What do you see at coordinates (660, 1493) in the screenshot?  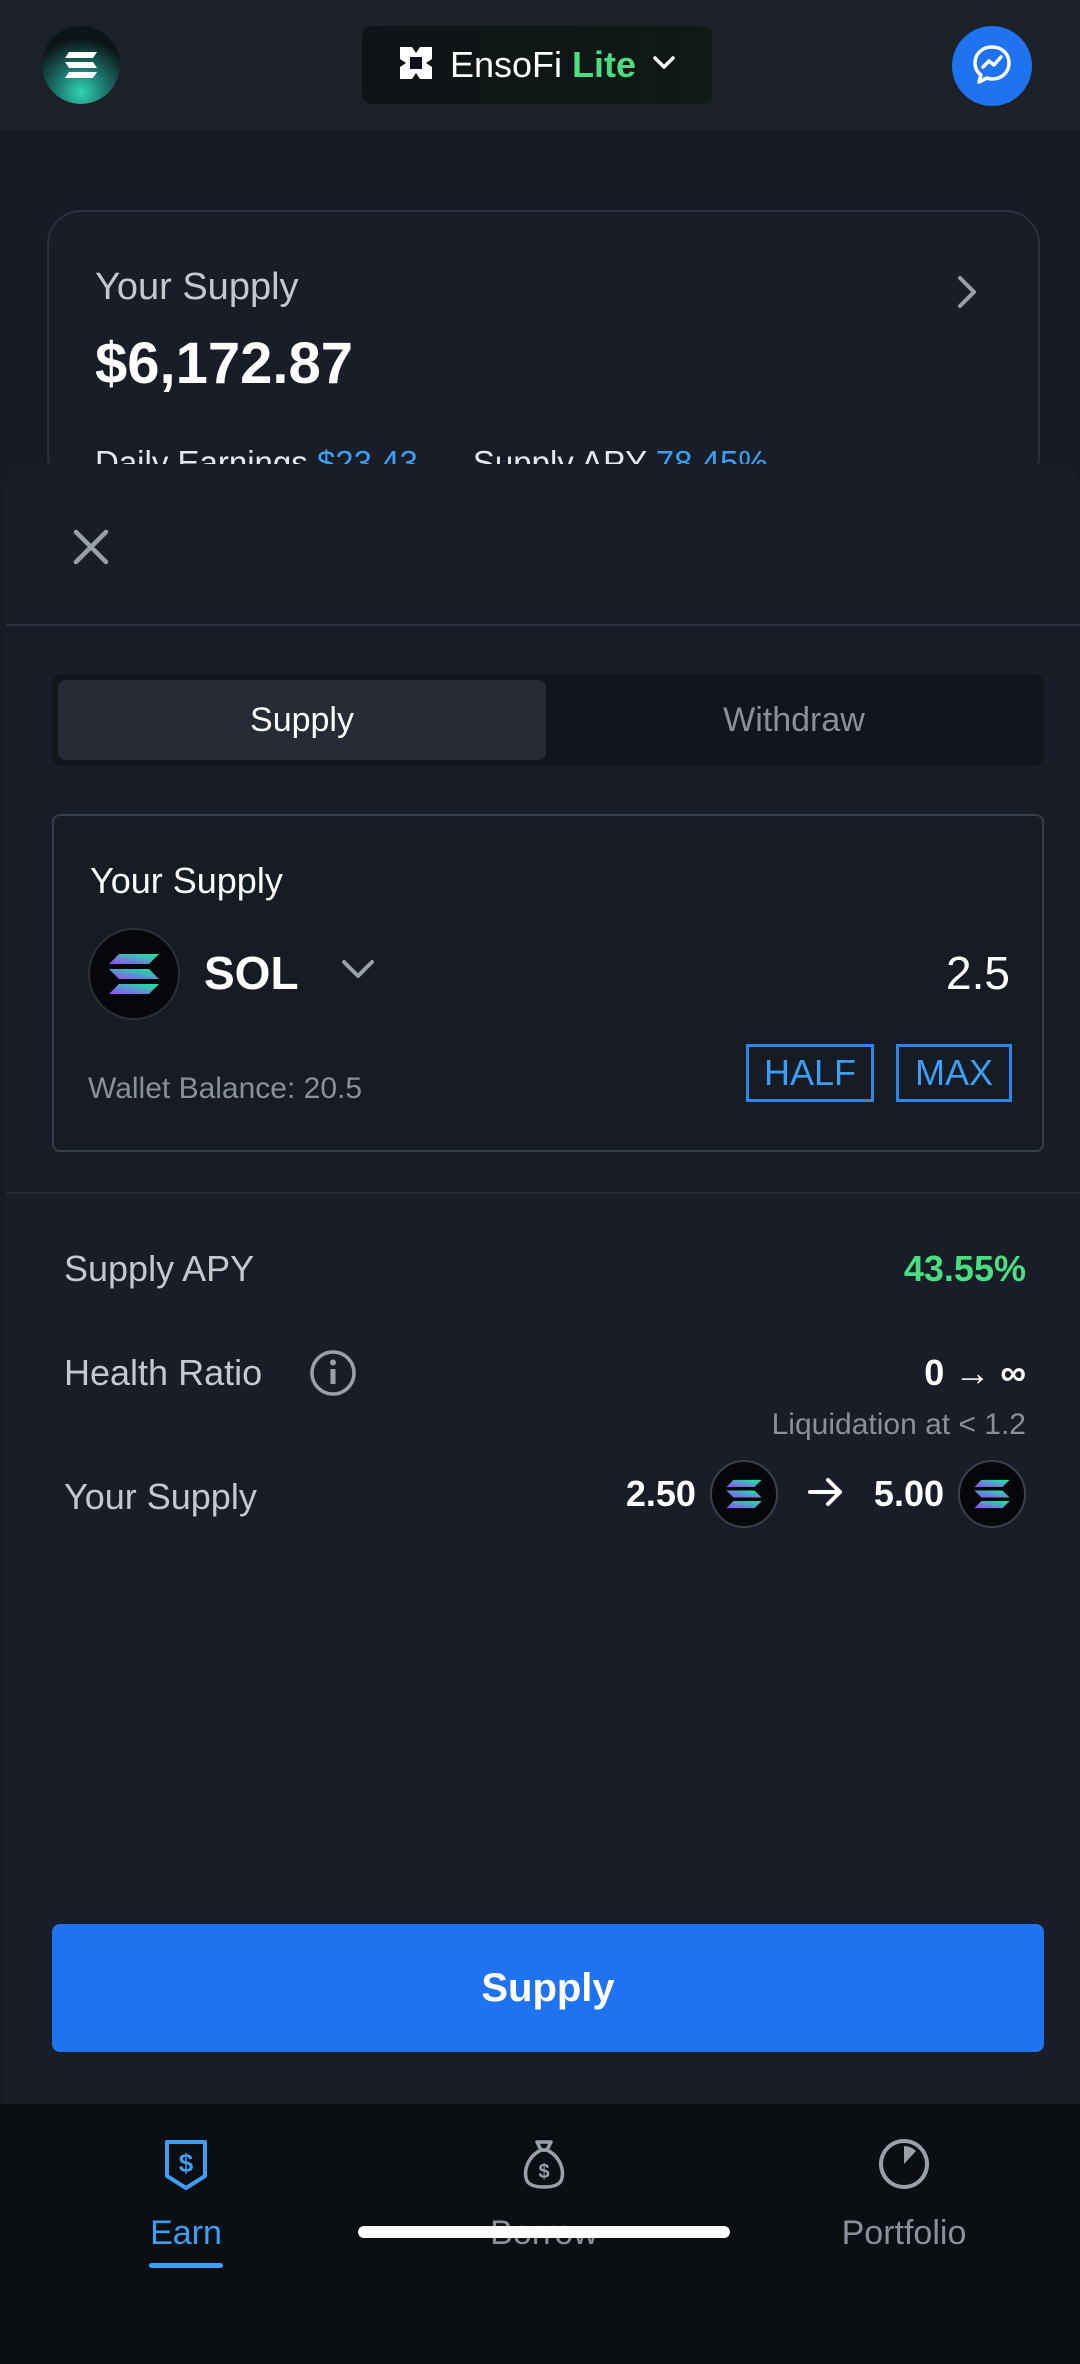 I see `supply-from-value: 2.50` at bounding box center [660, 1493].